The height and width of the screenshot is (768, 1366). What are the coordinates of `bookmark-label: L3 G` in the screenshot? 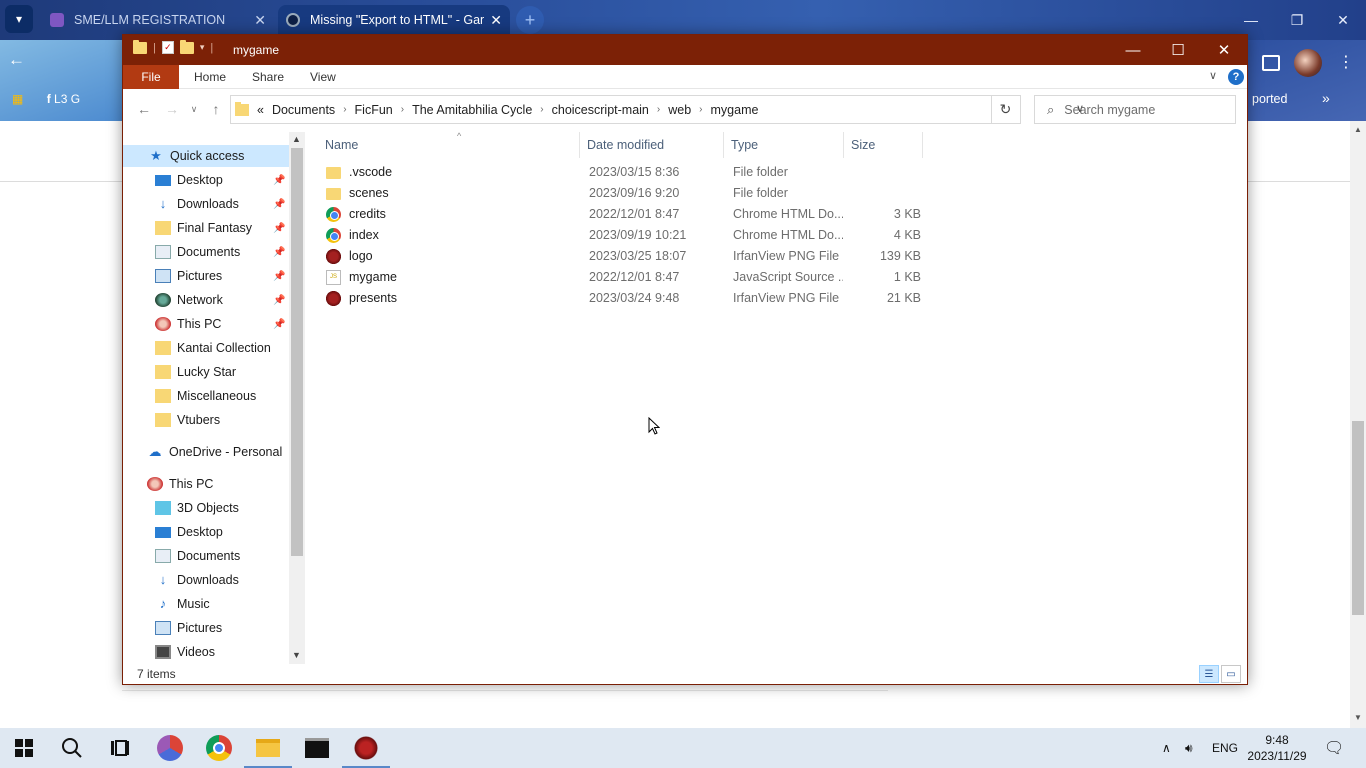 It's located at (67, 99).